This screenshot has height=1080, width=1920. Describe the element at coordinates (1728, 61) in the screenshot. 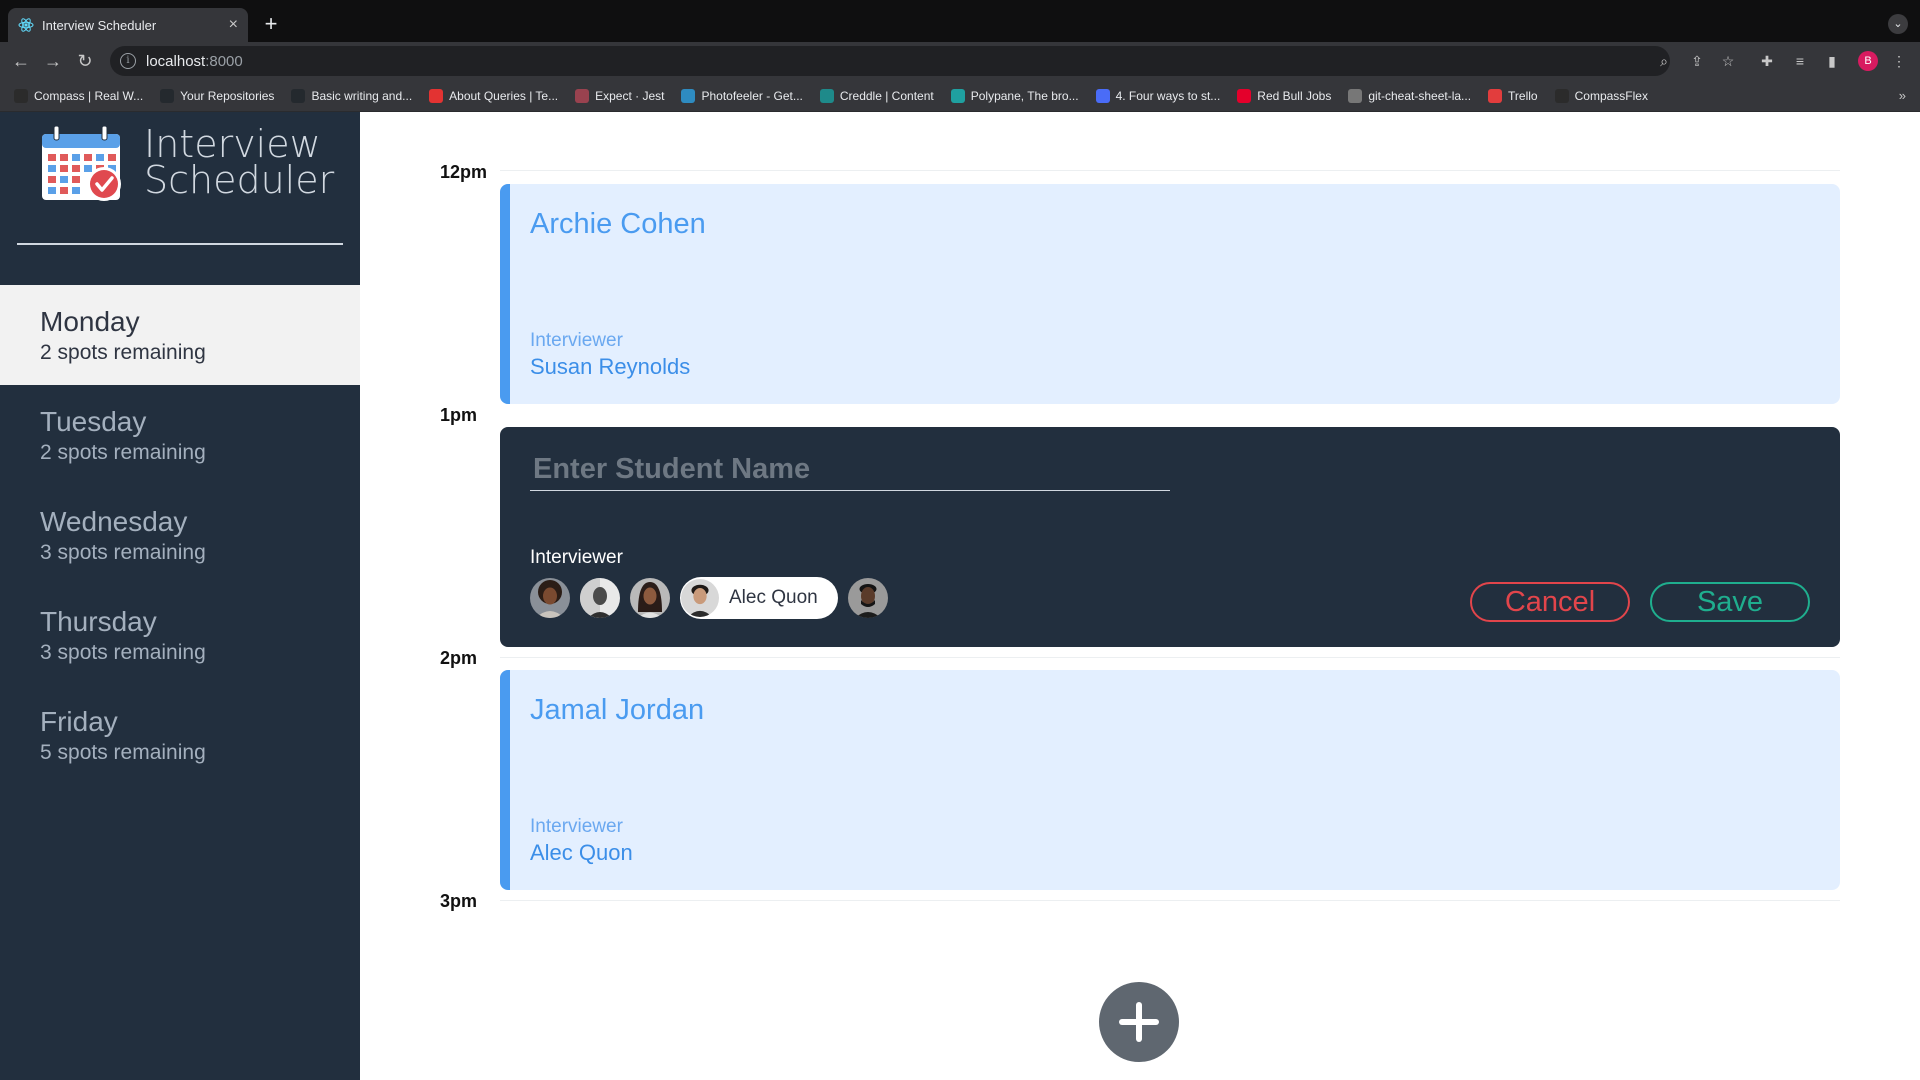

I see `bookmark-star-icon: ☆` at that location.